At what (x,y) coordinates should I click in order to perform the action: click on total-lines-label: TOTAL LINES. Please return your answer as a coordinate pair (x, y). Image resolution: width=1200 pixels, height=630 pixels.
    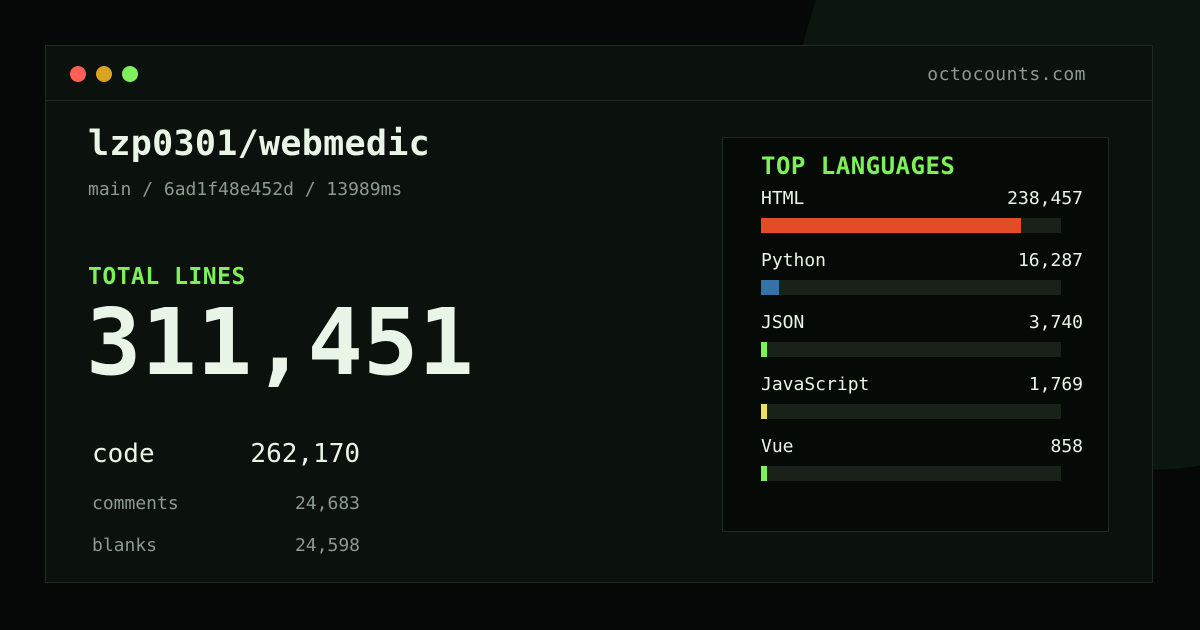
    Looking at the image, I should click on (167, 277).